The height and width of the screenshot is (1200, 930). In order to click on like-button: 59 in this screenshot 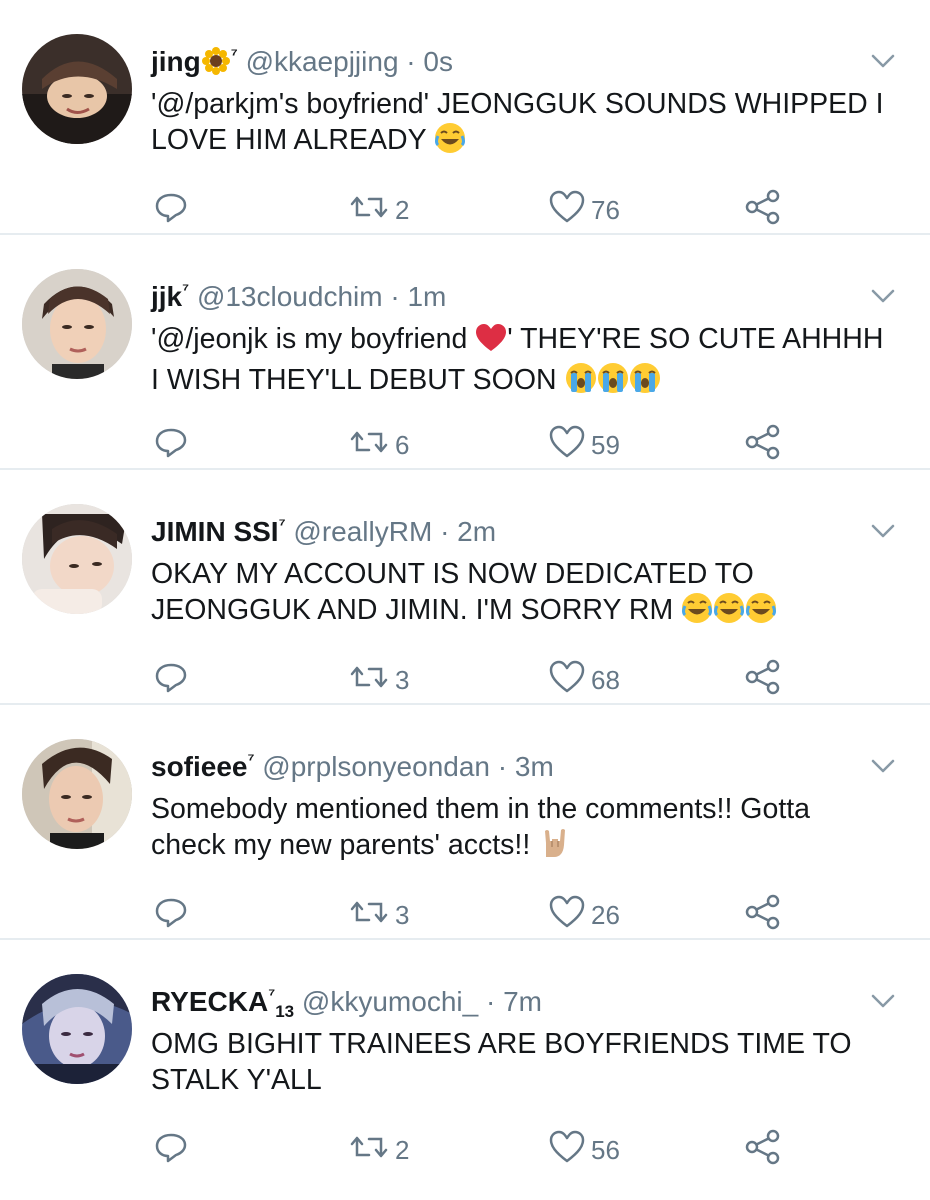, I will do `click(583, 445)`.